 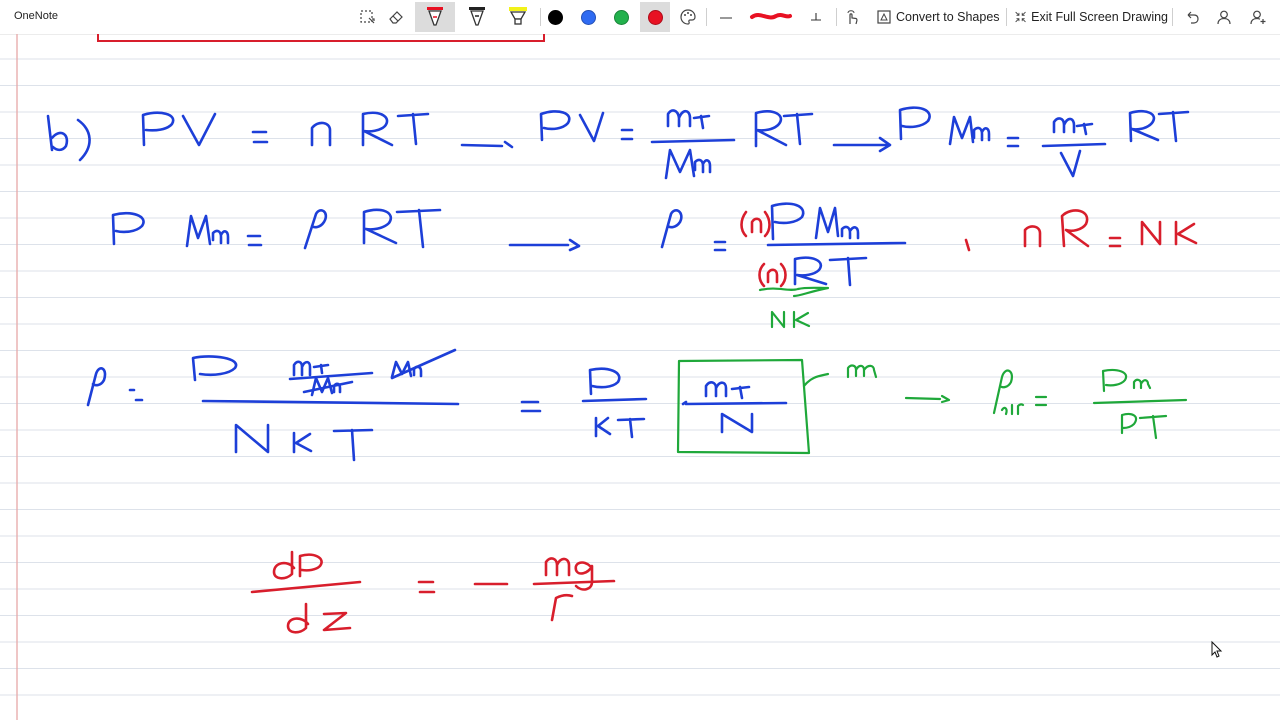 I want to click on color-blue-button, so click(x=588, y=17).